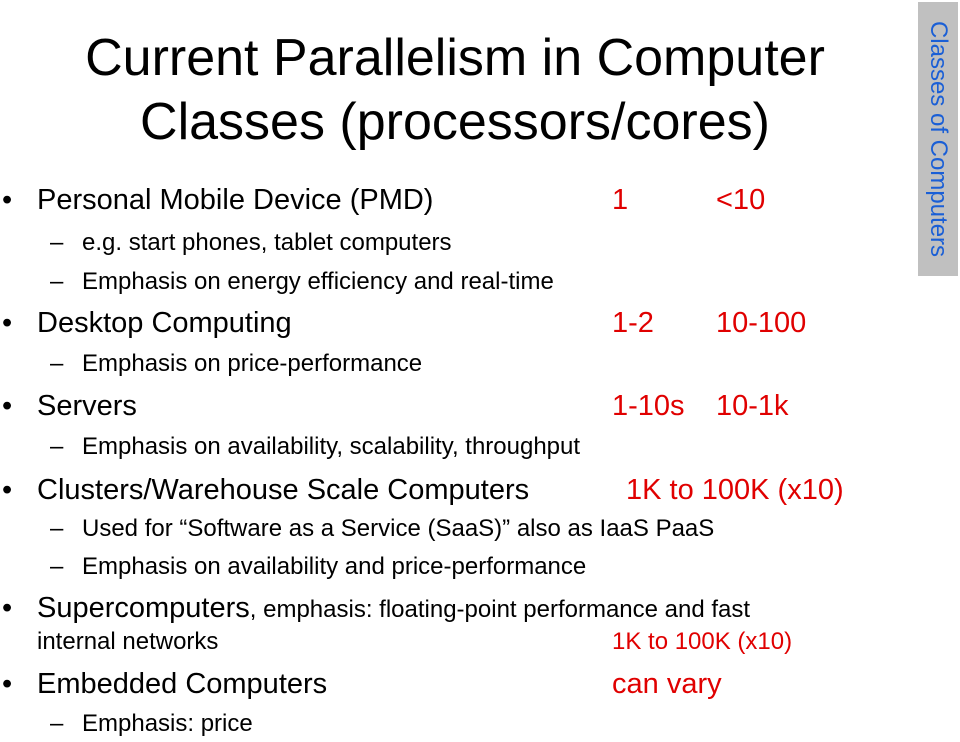 Image resolution: width=960 pixels, height=742 pixels. Describe the element at coordinates (667, 684) in the screenshot. I see `embedded-range: can vary` at that location.